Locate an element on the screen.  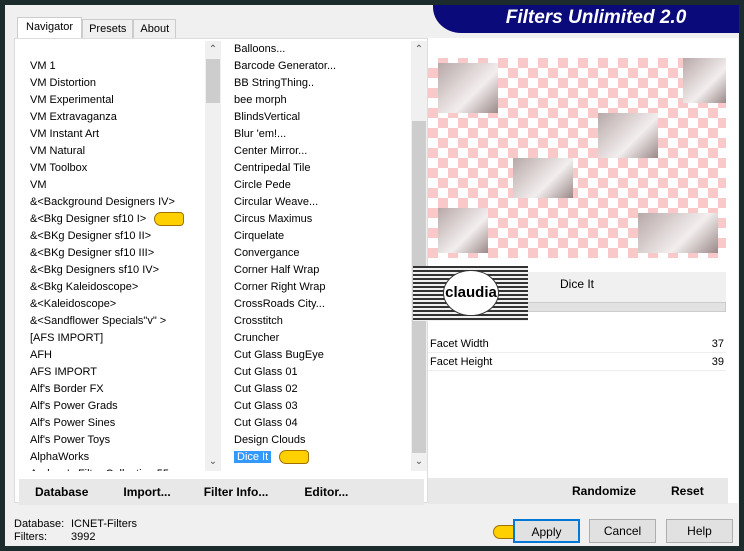
list-item: Alf's Border FX is located at coordinates (116, 389).